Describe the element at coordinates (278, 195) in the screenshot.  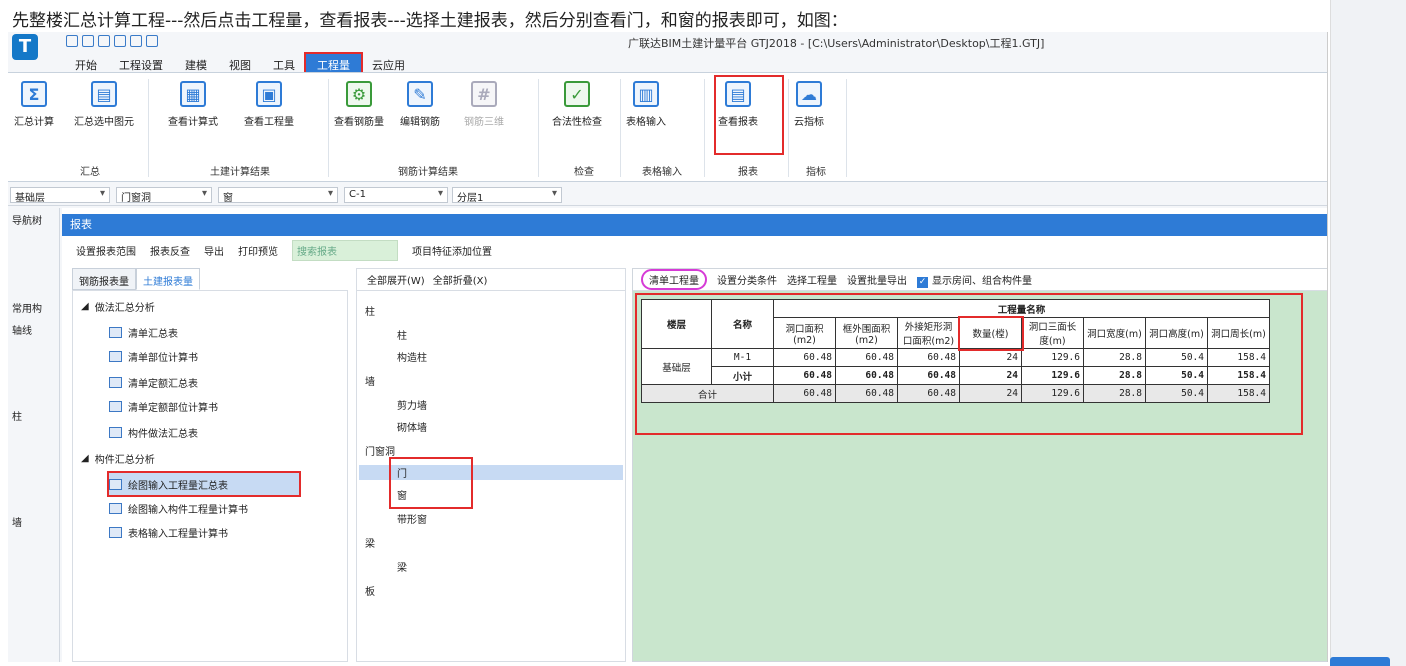
I see `type-select: 窗 ▾` at that location.